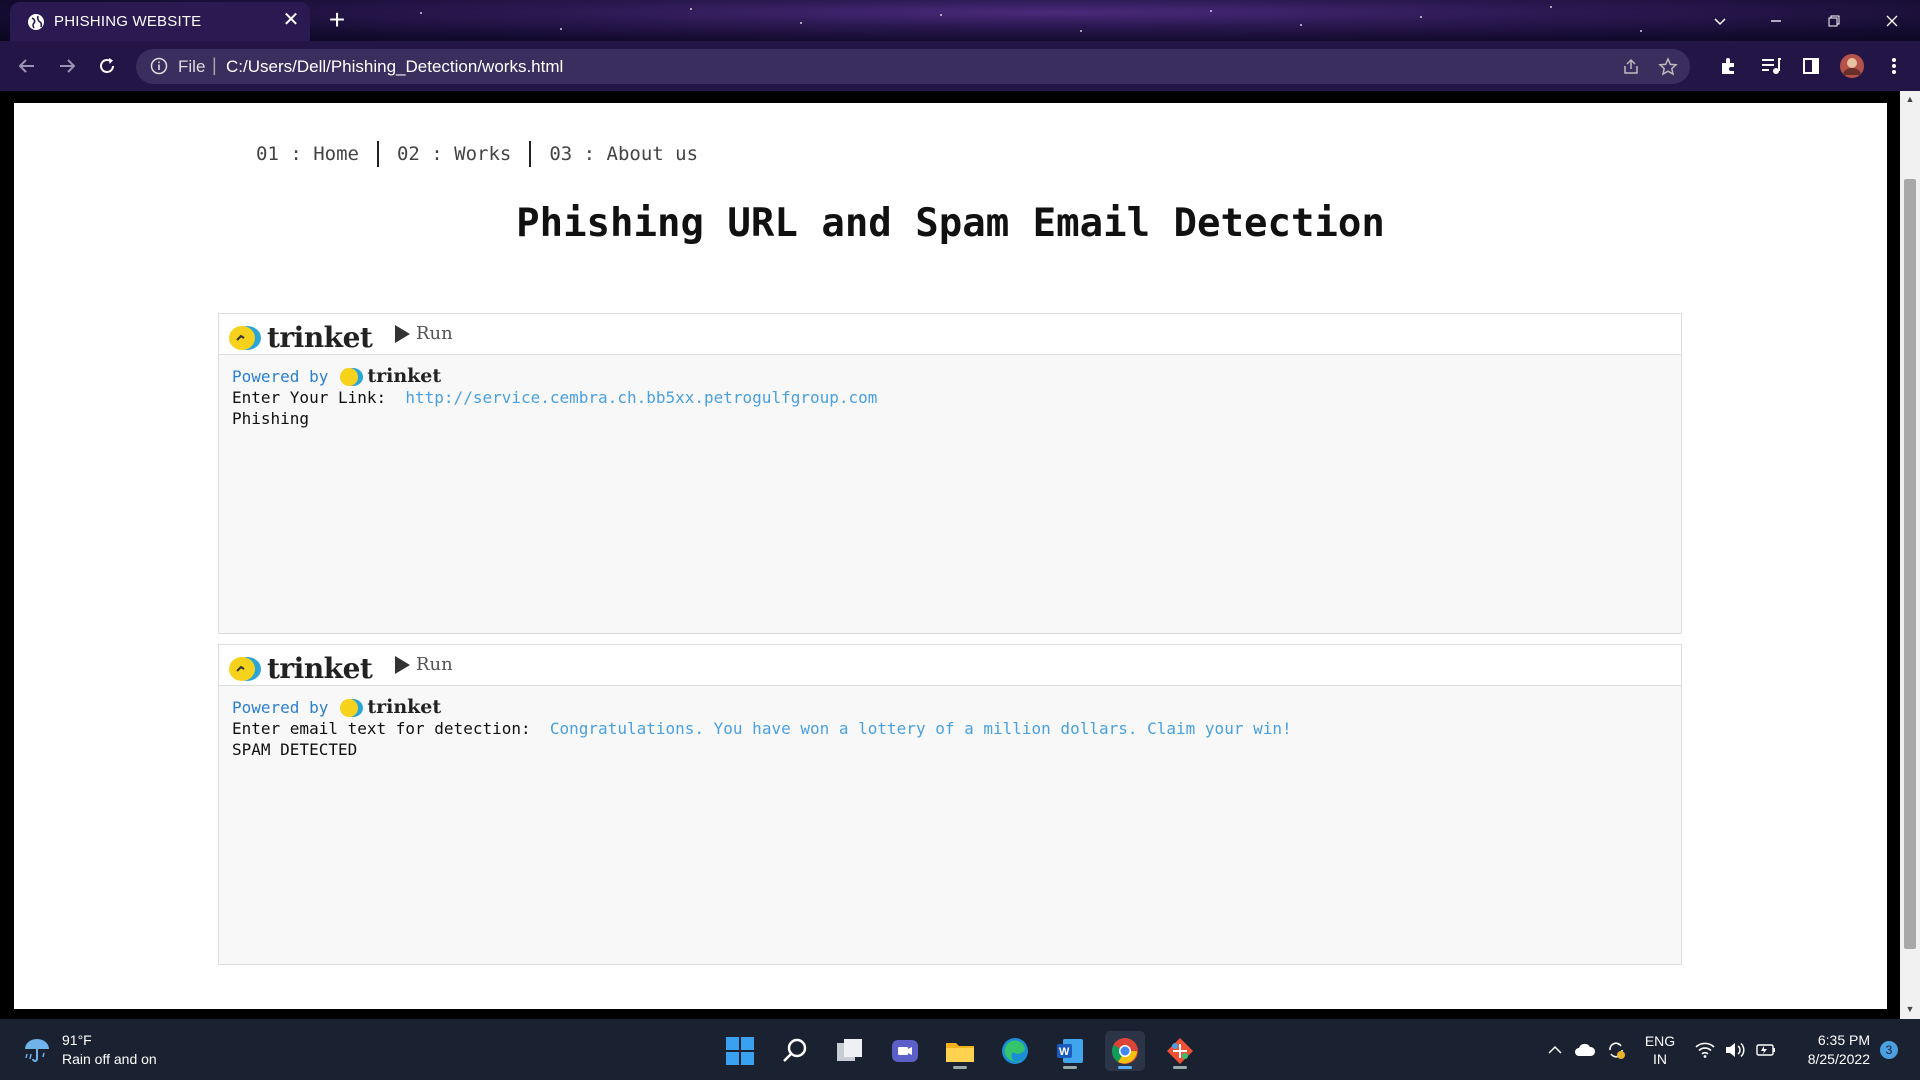 Image resolution: width=1920 pixels, height=1080 pixels. I want to click on page-scrollbar: ▲ ▼, so click(1910, 555).